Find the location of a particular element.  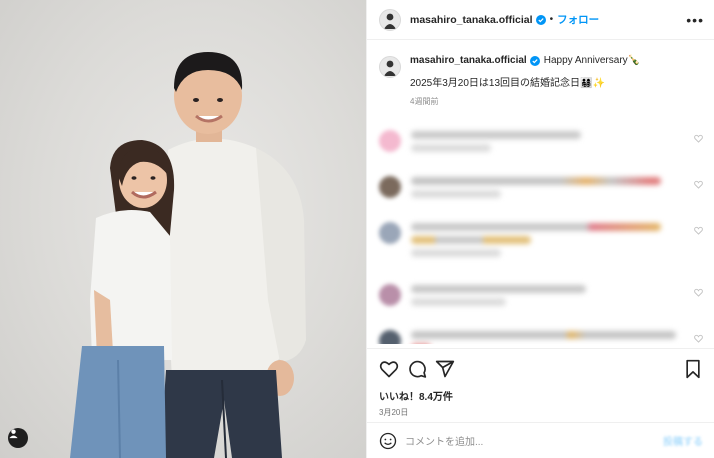

post-date: 3月20日 is located at coordinates (541, 412).